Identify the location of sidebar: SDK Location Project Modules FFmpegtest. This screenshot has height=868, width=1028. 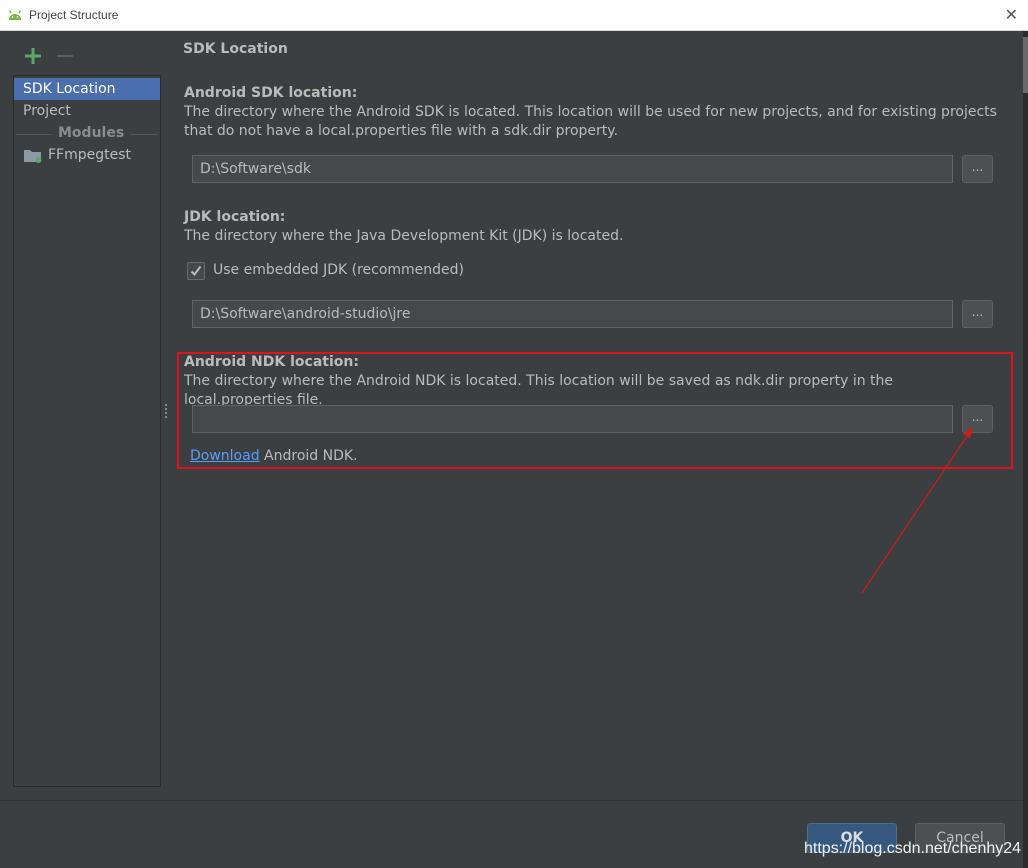
(87, 431).